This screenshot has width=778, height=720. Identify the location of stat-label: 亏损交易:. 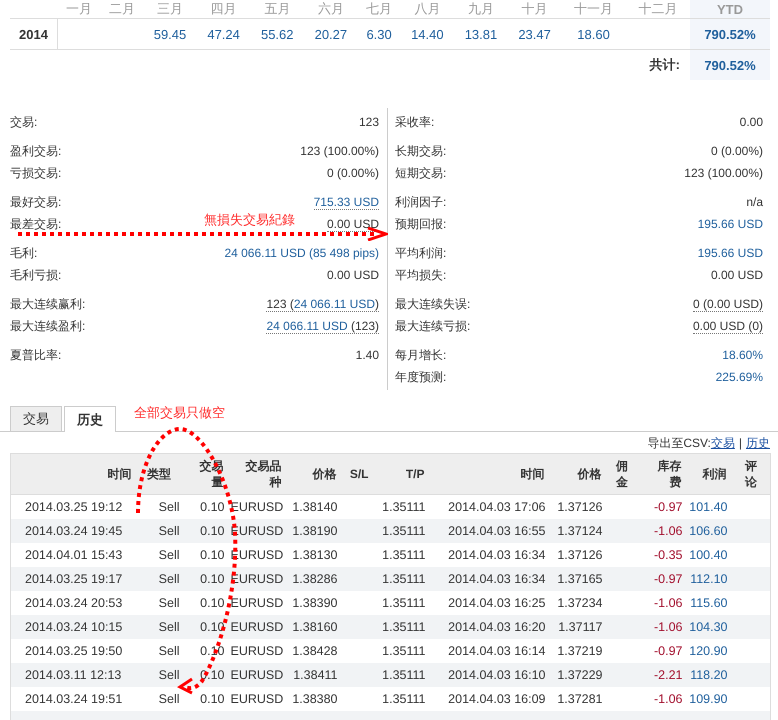
(36, 173).